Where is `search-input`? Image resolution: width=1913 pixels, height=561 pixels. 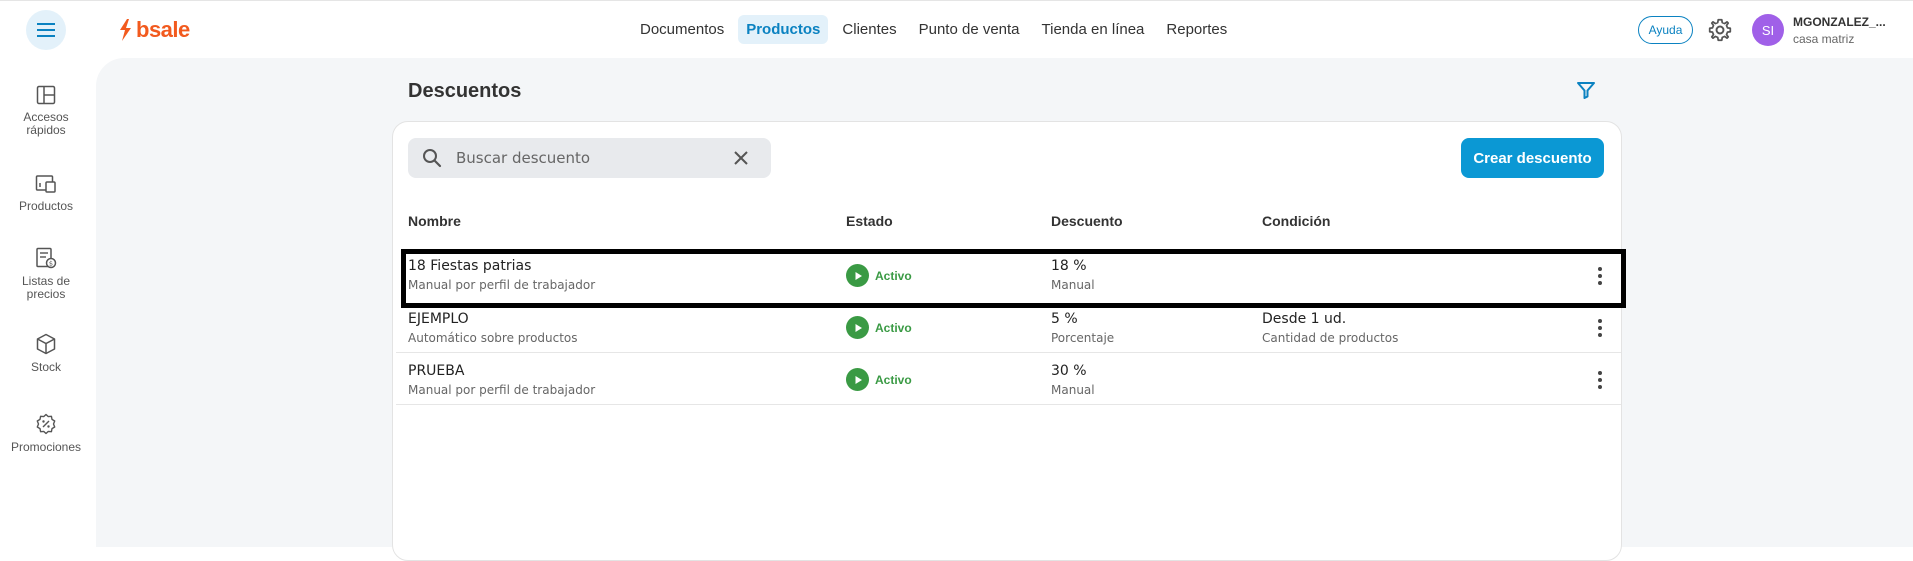
search-input is located at coordinates (586, 158).